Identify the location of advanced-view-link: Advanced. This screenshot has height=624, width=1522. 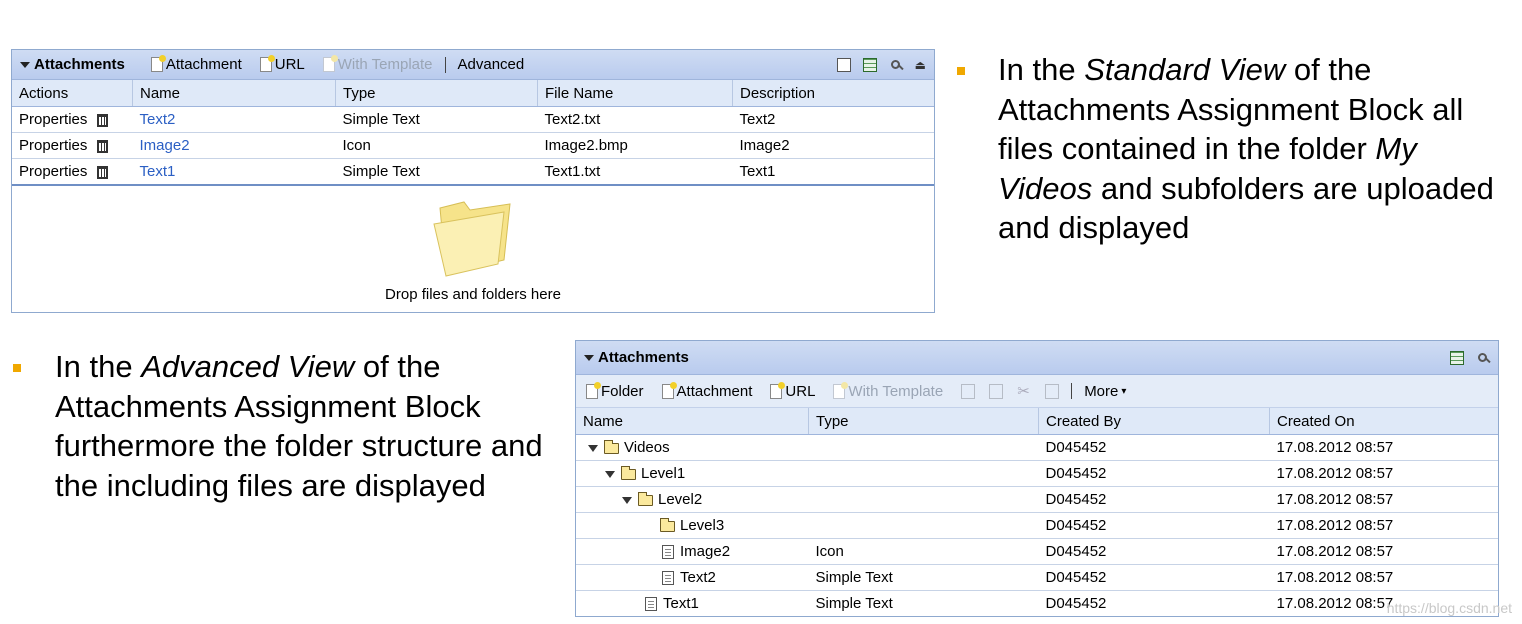
(491, 64).